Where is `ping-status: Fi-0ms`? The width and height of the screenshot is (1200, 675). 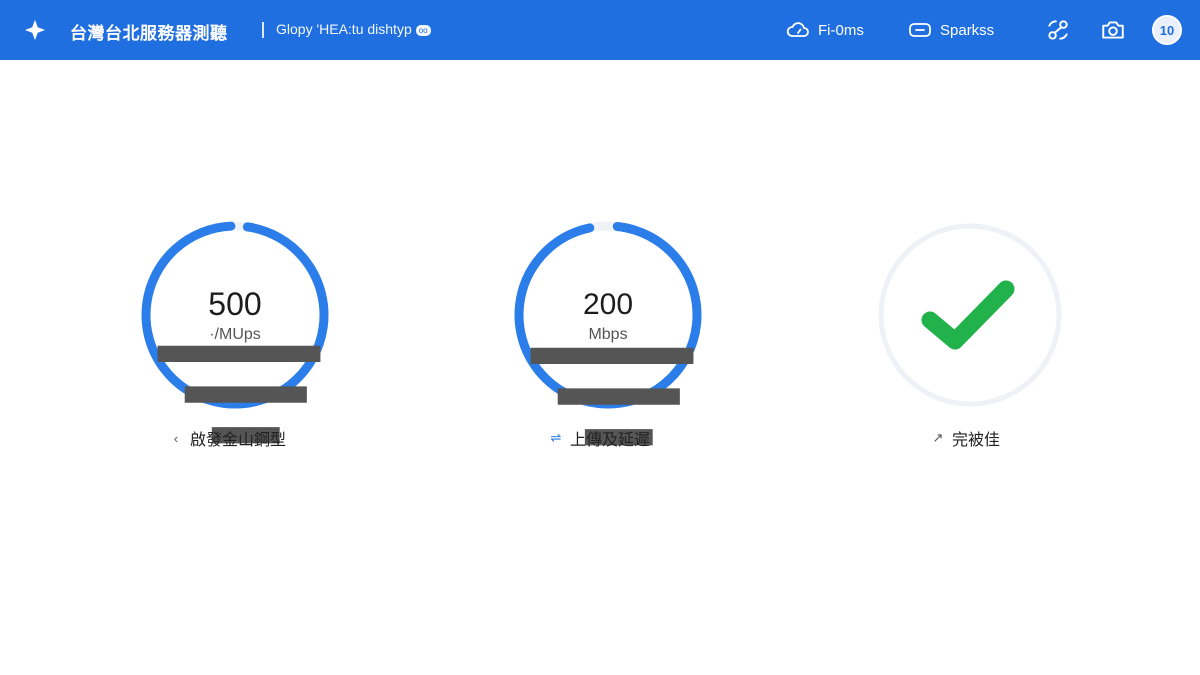 ping-status: Fi-0ms is located at coordinates (825, 30).